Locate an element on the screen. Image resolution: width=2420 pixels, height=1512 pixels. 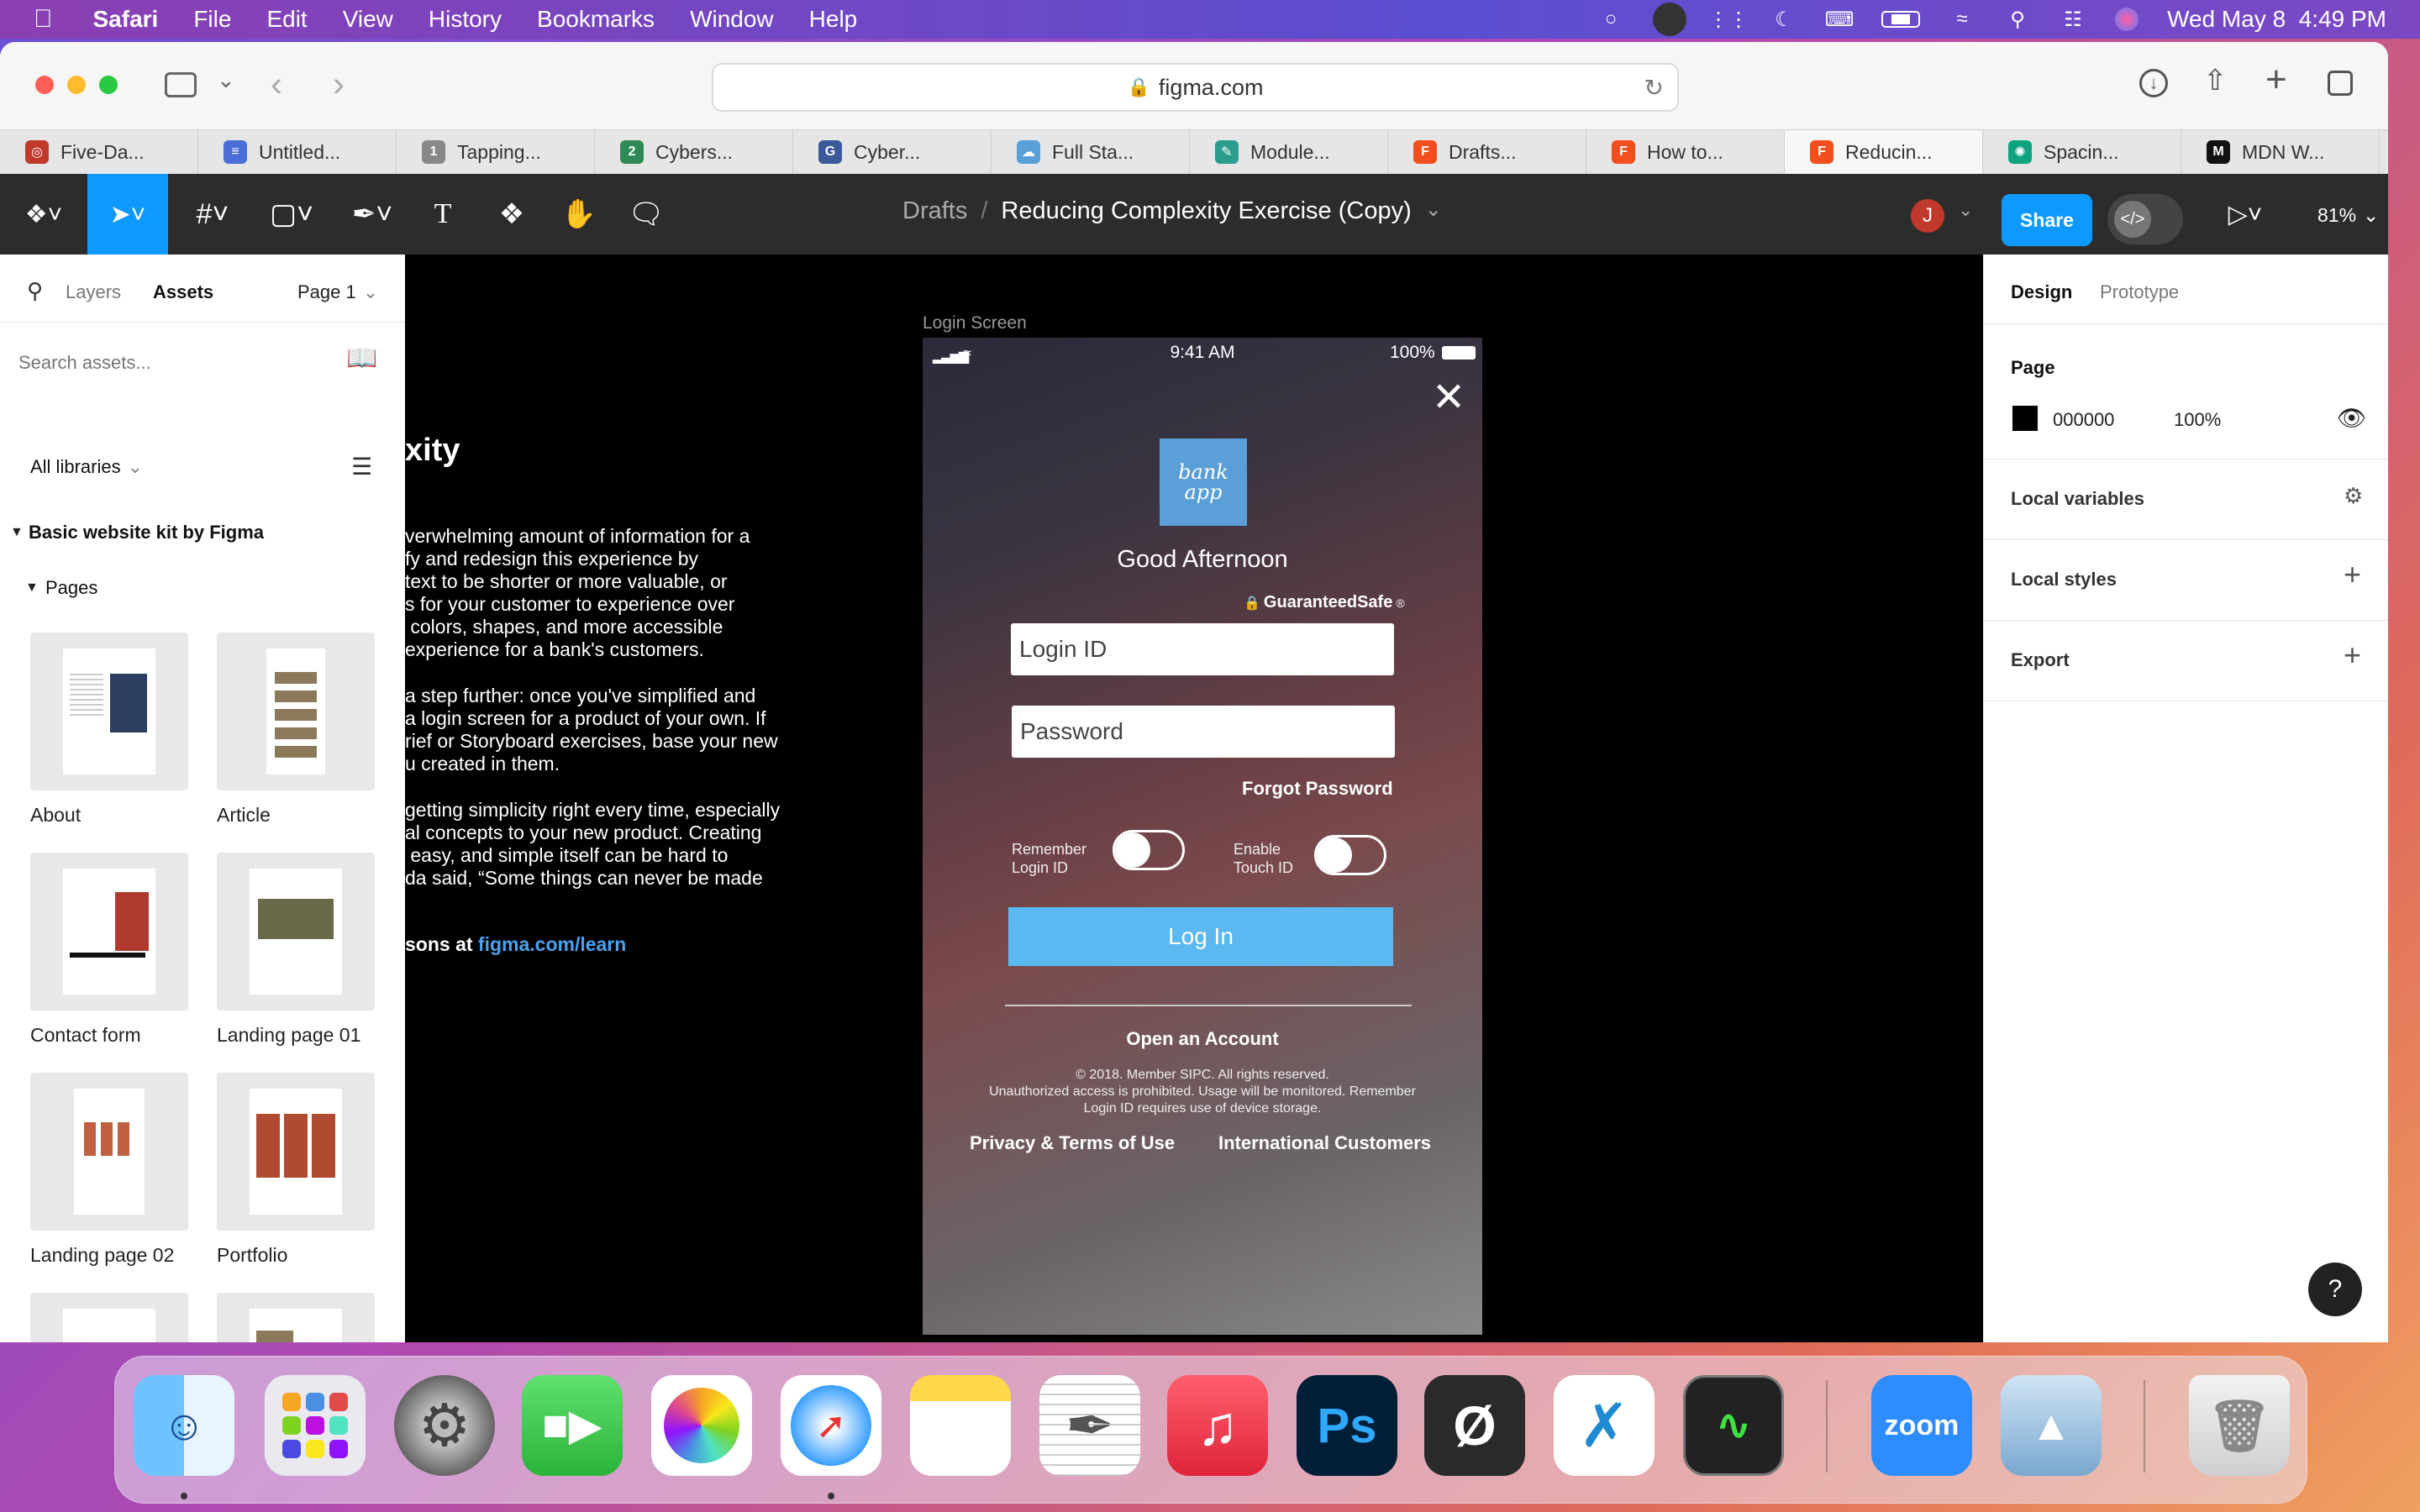
shape-tool-icon: ▢˅ is located at coordinates (291, 214).